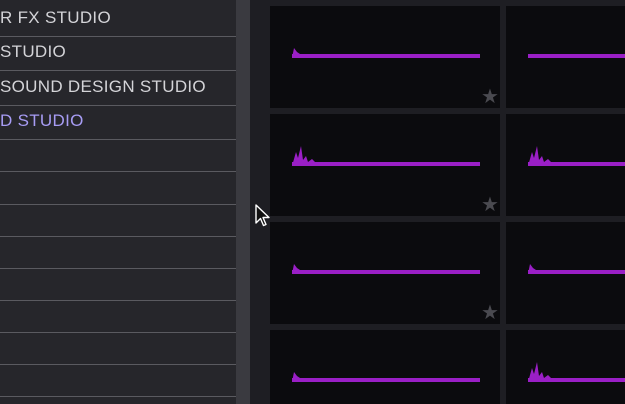  What do you see at coordinates (118, 122) in the screenshot?
I see `sidebar-item: D STUDIO` at bounding box center [118, 122].